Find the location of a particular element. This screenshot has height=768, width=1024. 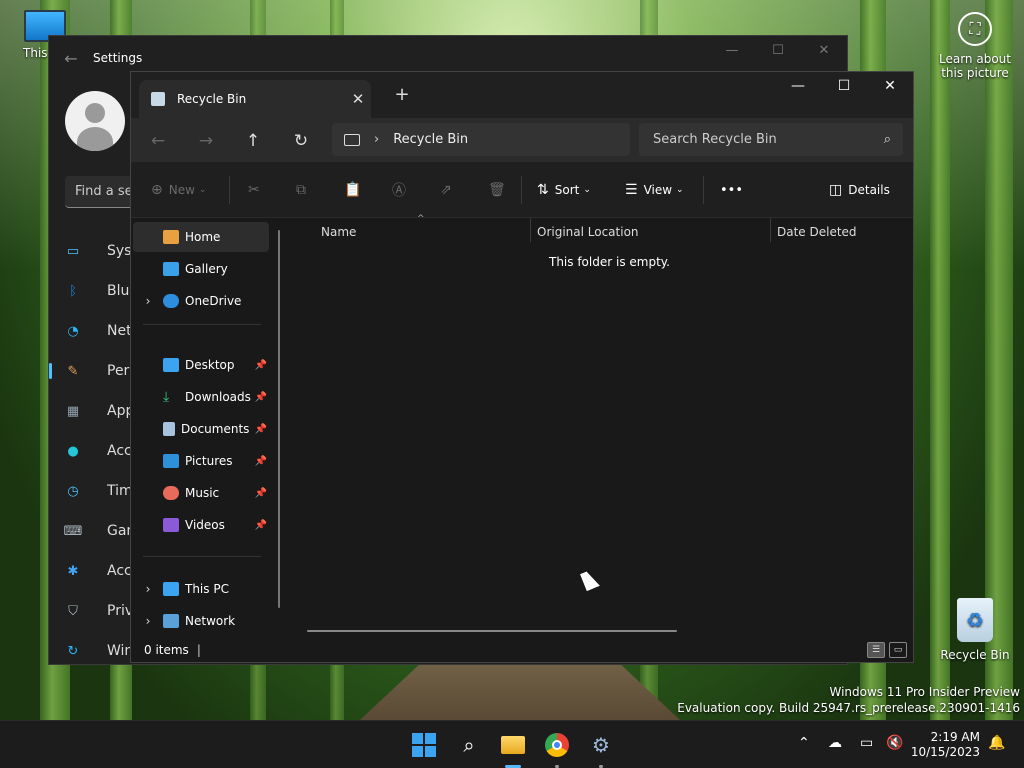

nav-label: Downloads is located at coordinates (218, 397).